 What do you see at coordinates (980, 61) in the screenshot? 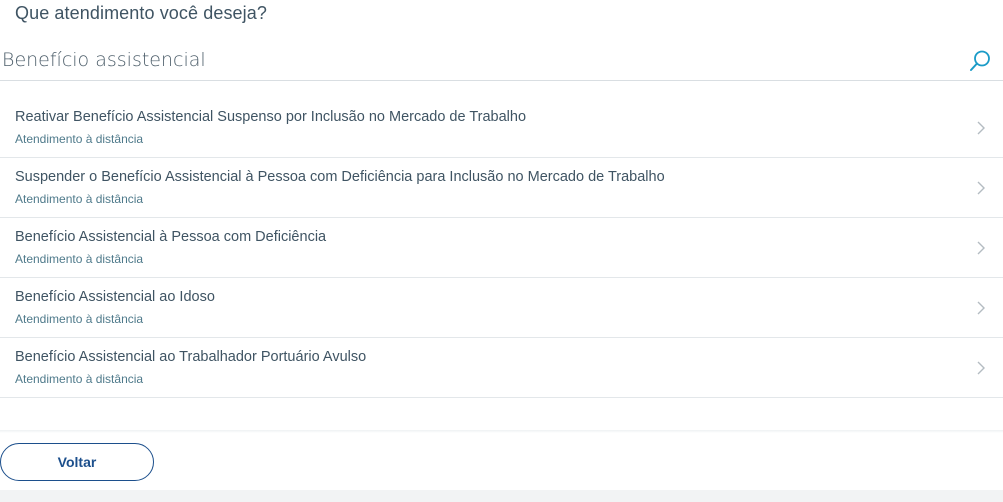
I see `search-icon` at bounding box center [980, 61].